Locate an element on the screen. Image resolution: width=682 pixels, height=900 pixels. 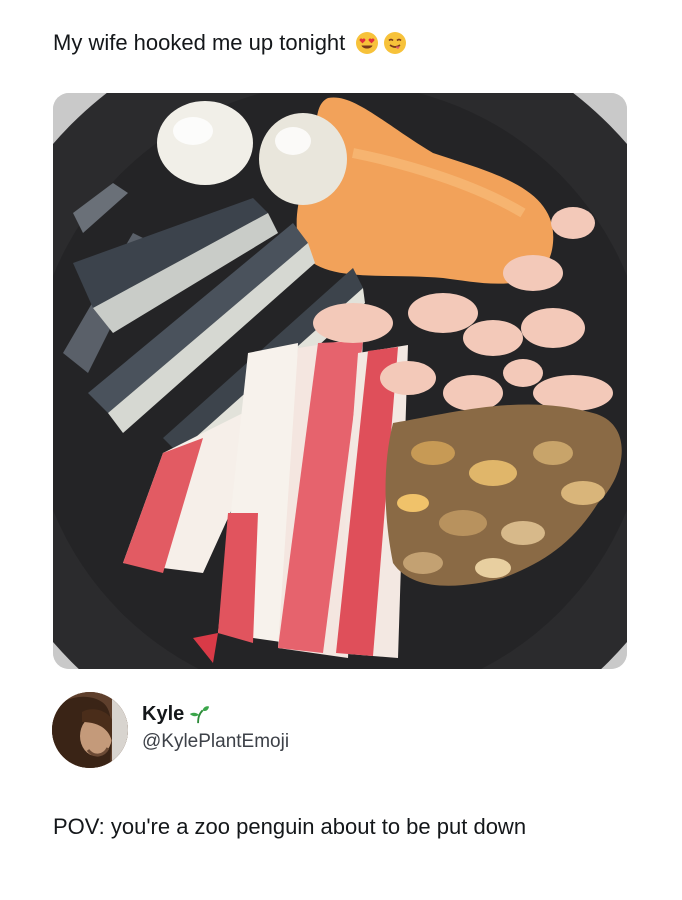
display-name: Kyle is located at coordinates (176, 714).